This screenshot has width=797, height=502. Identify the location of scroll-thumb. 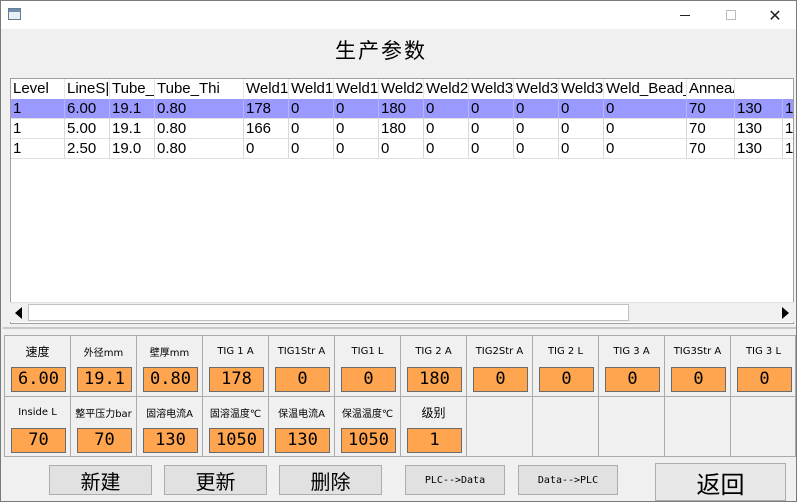
(328, 312).